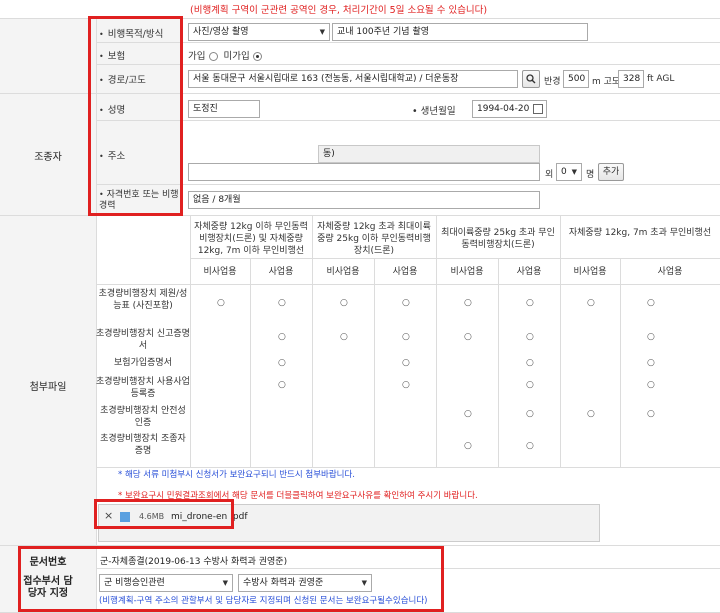 The width and height of the screenshot is (720, 613). Describe the element at coordinates (224, 109) in the screenshot. I see `name-input: 도정진` at that location.